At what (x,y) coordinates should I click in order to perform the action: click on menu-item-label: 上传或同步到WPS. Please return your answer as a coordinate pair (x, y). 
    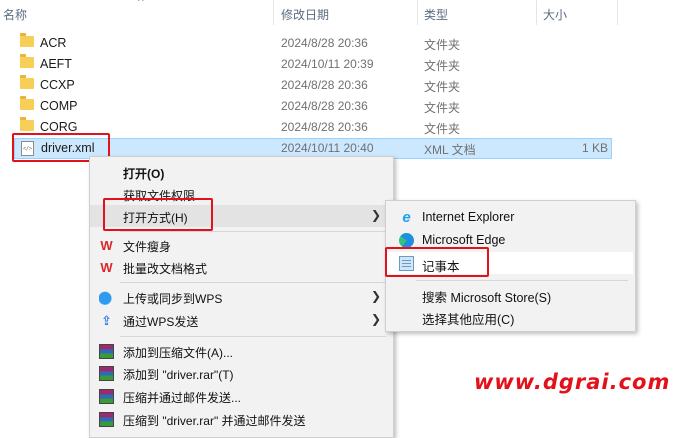
    Looking at the image, I should click on (173, 299).